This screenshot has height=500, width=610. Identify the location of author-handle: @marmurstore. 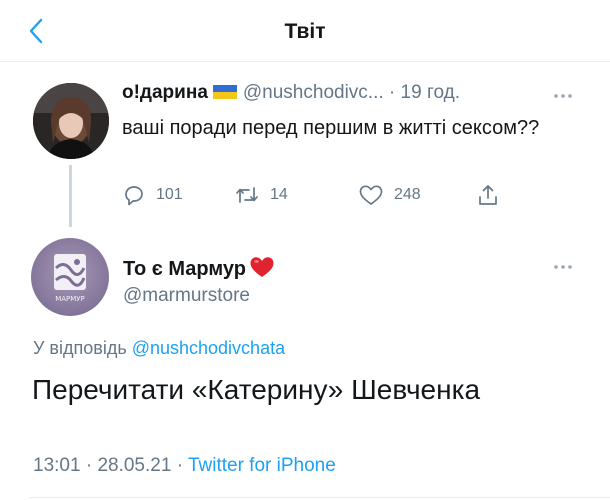
(186, 296).